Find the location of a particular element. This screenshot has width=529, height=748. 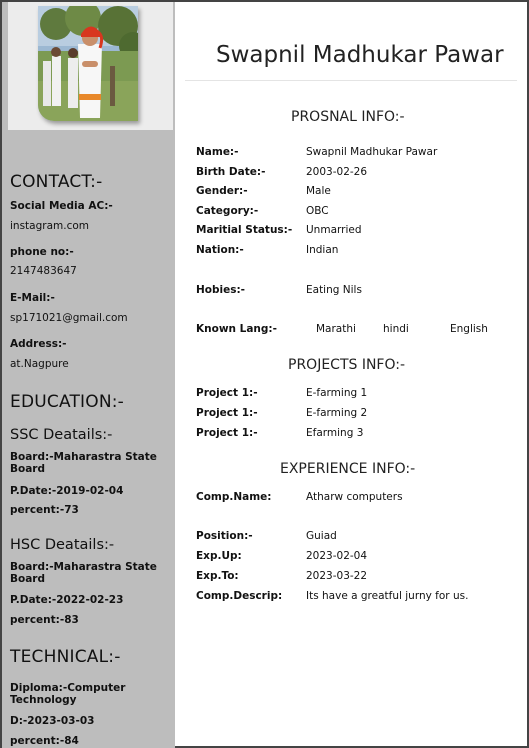

experience-info-heading: EXPERIENCE INFO:- is located at coordinates (348, 469).